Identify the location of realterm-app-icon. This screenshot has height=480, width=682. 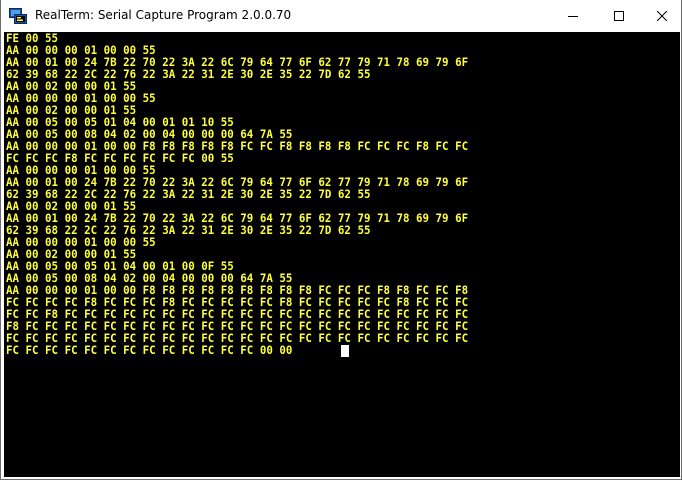
(18, 16).